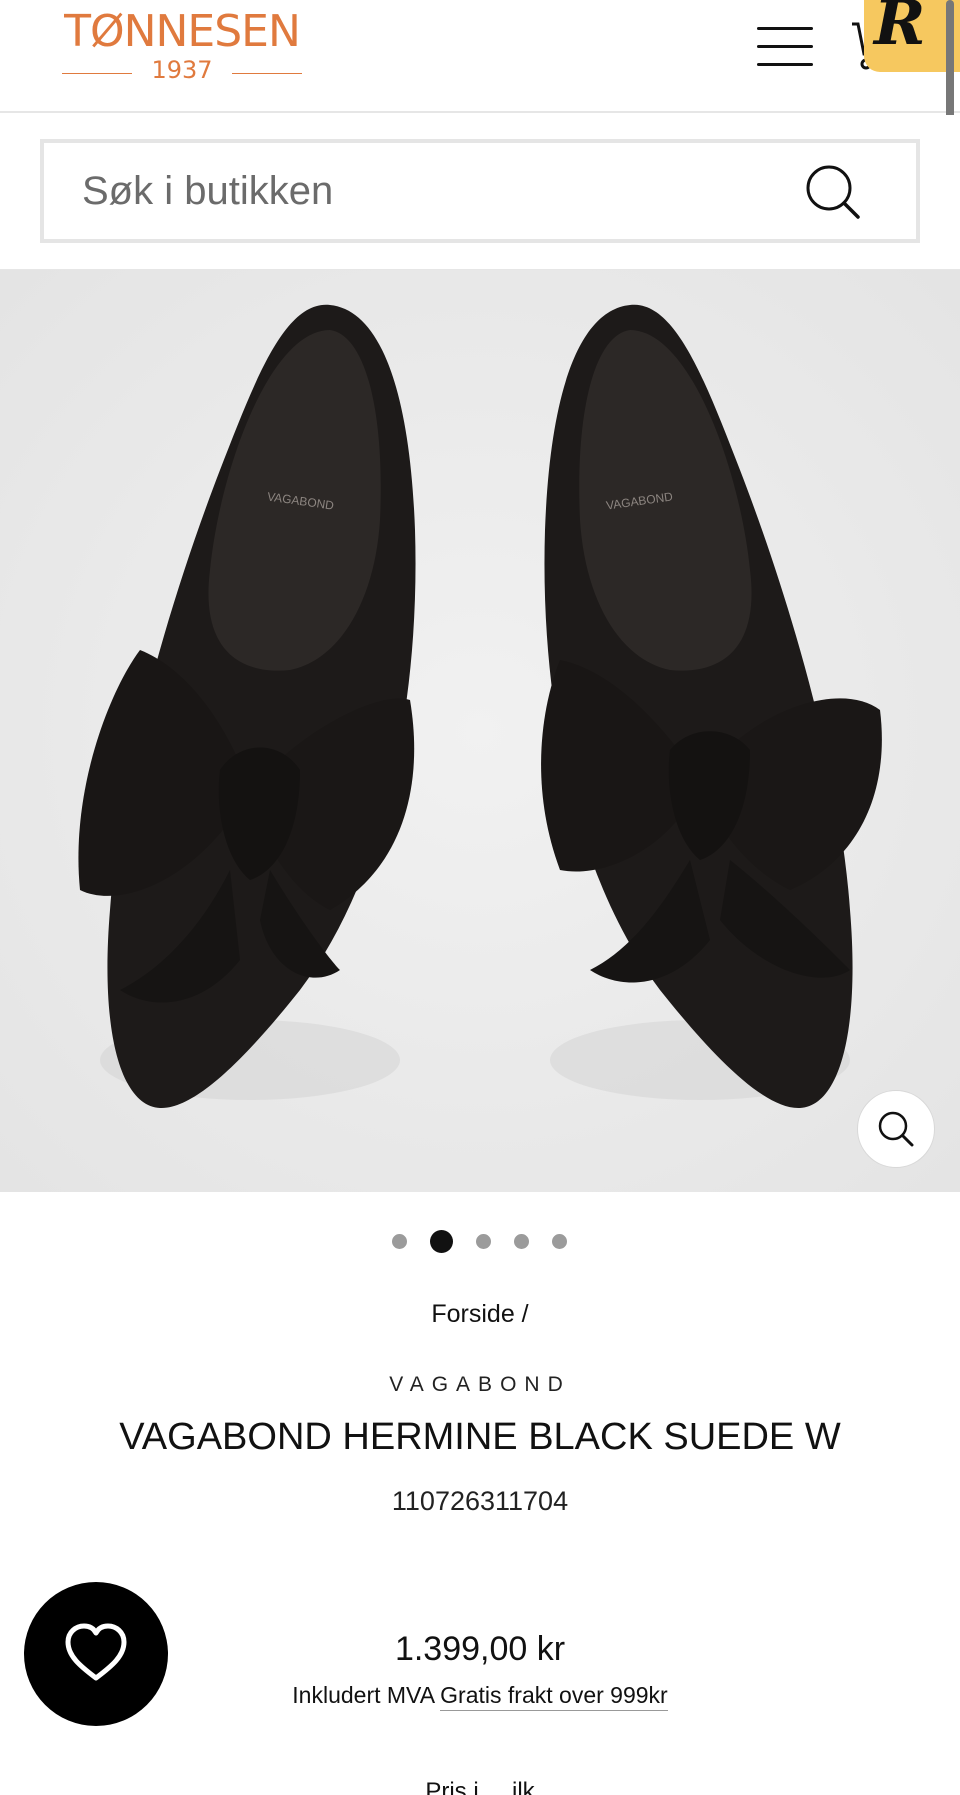 This screenshot has height=1795, width=960. I want to click on logo-year: 1937, so click(182, 70).